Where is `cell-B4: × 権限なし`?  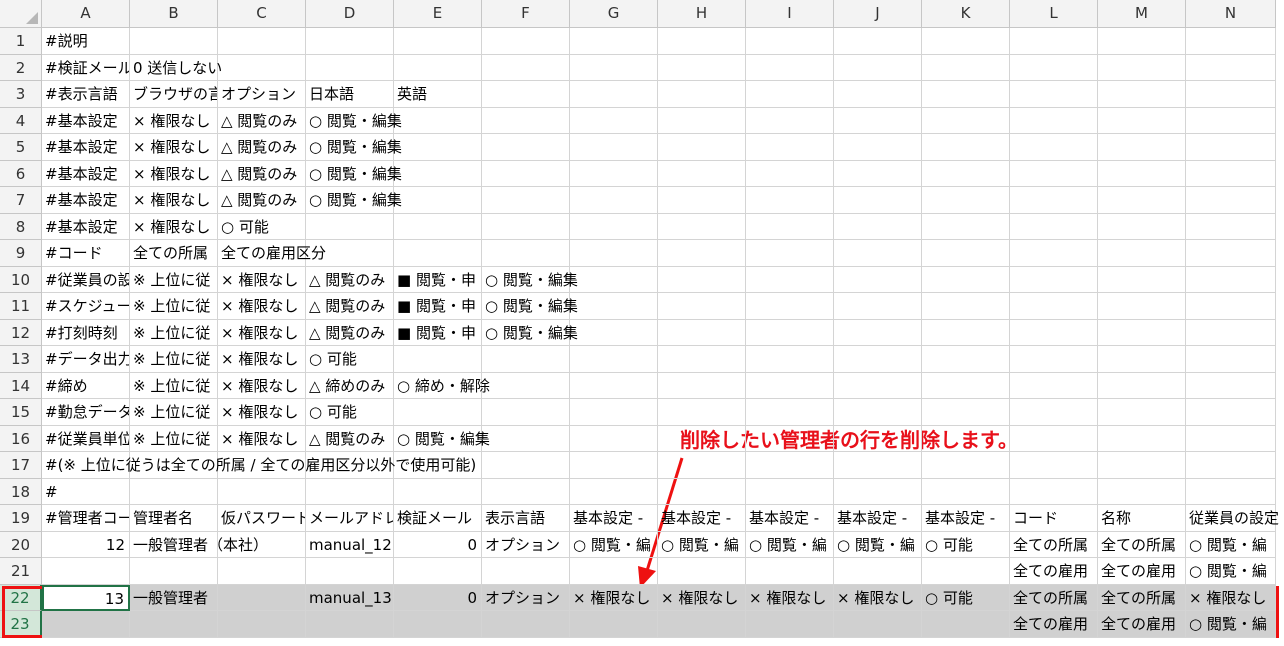
cell-B4: × 権限なし is located at coordinates (174, 120).